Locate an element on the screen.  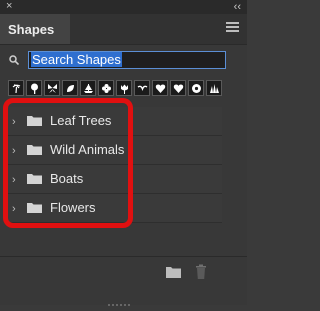
panel-top-strip: × ‹‹ is located at coordinates (123, 7).